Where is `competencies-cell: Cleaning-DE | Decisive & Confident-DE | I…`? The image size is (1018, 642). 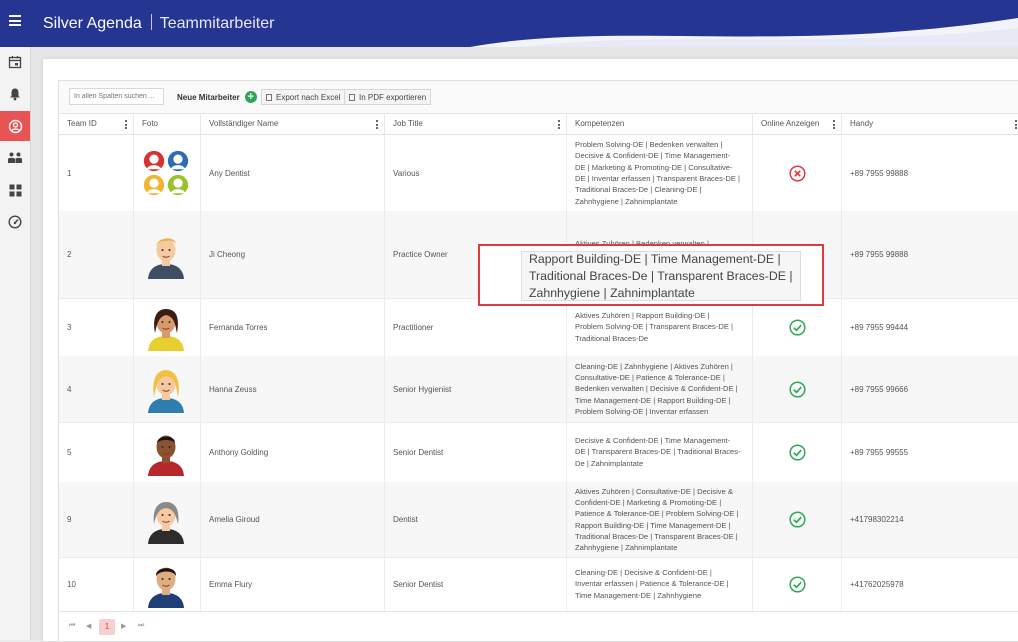
competencies-cell: Cleaning-DE | Decisive & Confident-DE | I… is located at coordinates (660, 584).